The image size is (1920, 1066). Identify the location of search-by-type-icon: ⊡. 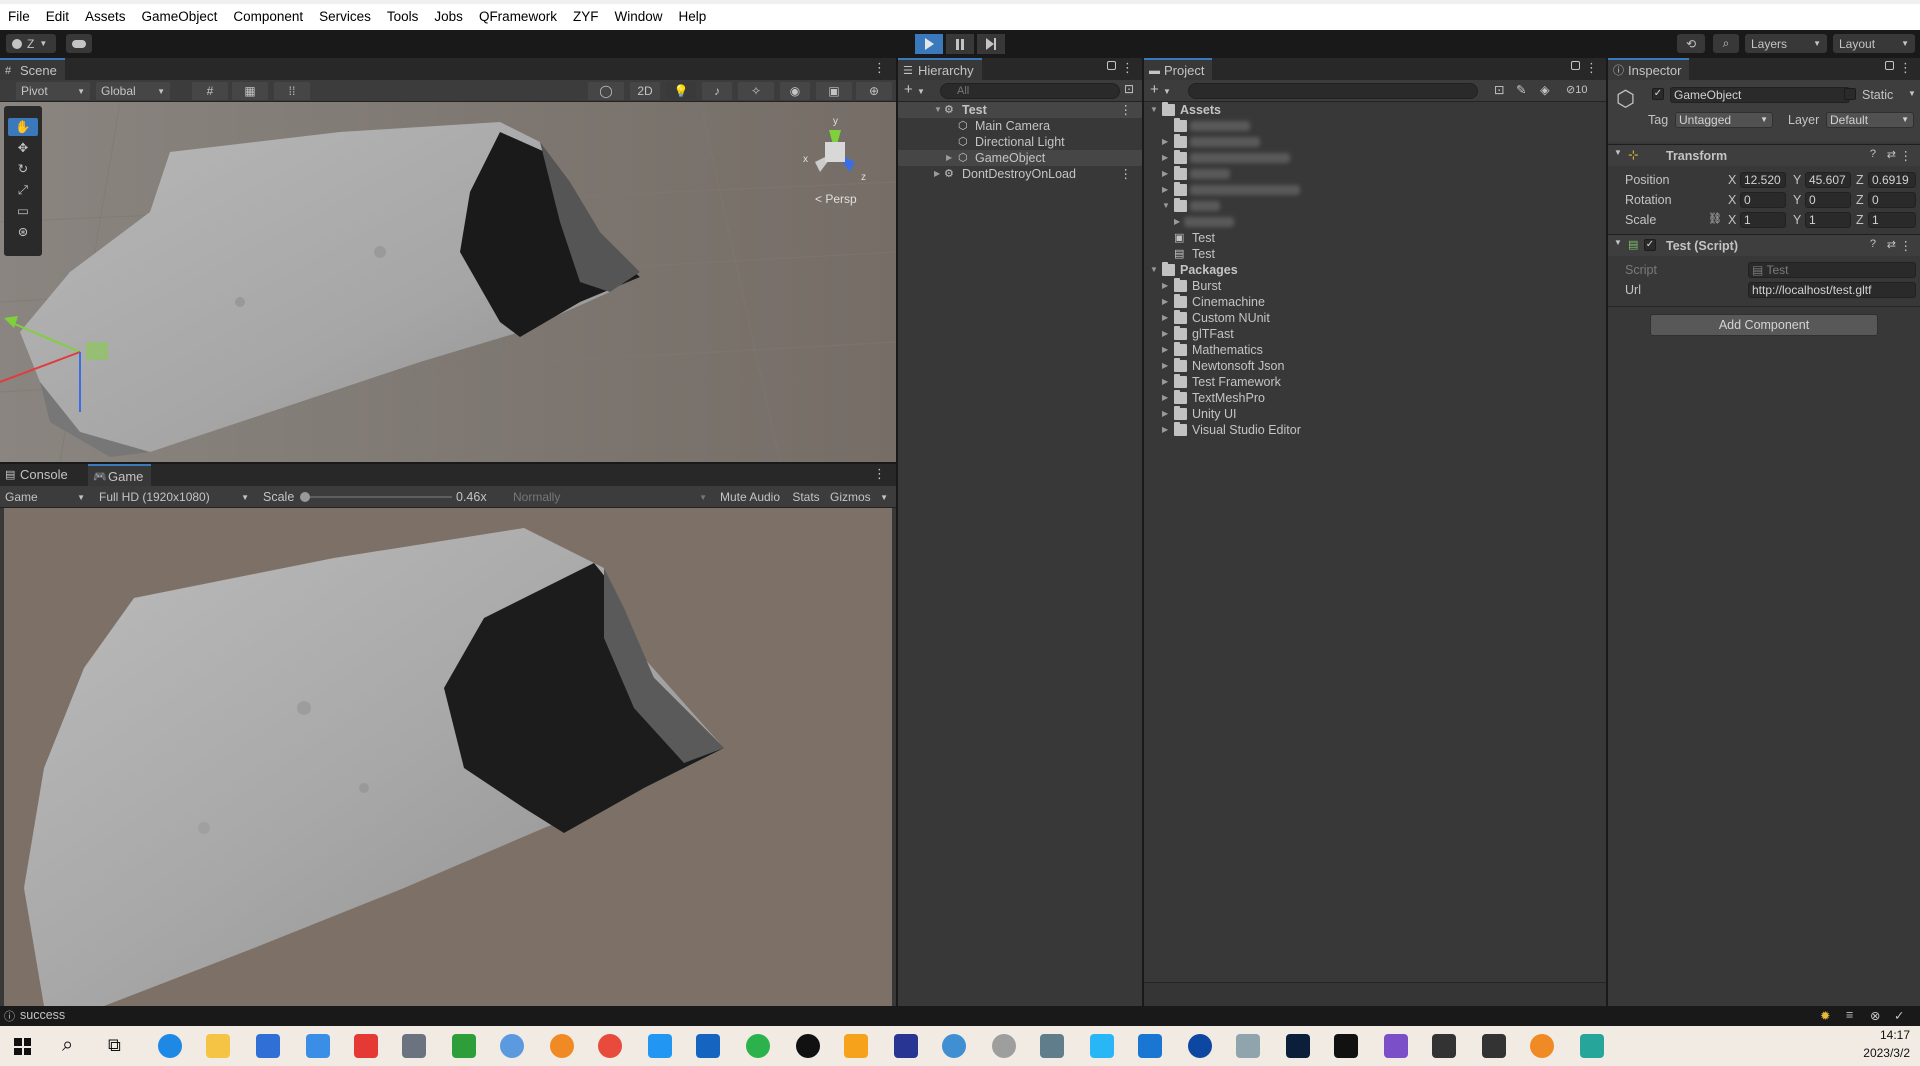
(1499, 89).